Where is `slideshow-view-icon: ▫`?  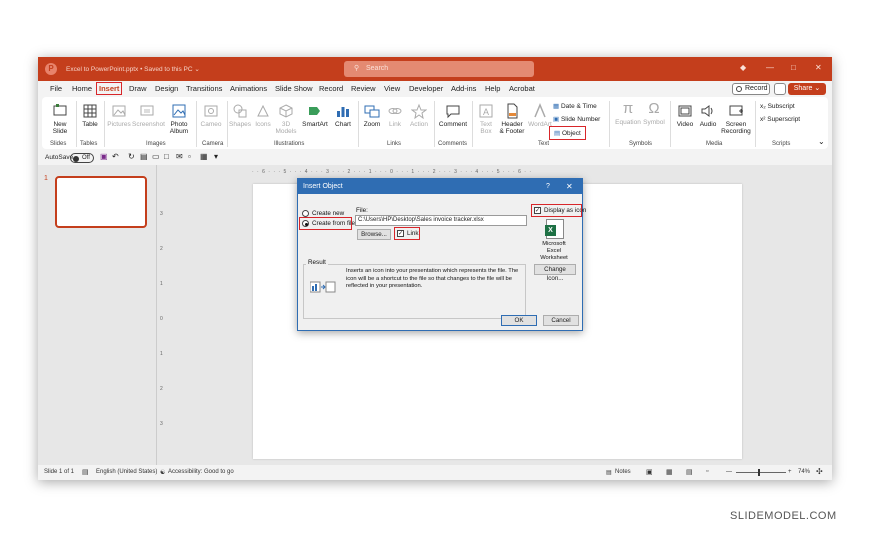
slideshow-view-icon: ▫ is located at coordinates (707, 471).